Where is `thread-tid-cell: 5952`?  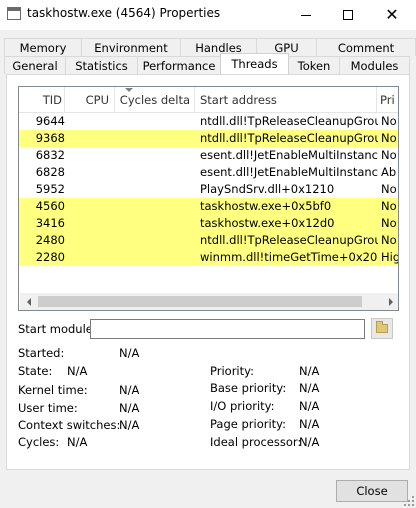 thread-tid-cell: 5952 is located at coordinates (50, 189).